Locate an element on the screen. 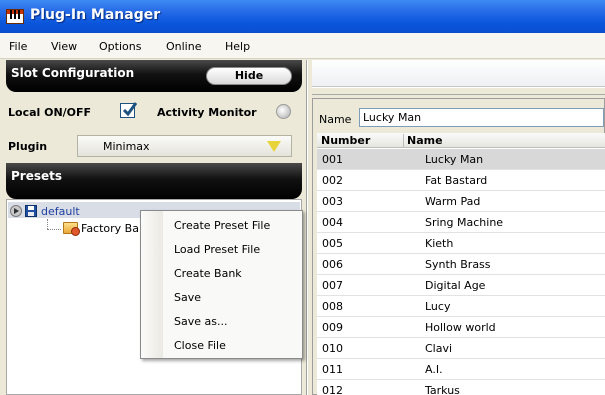 The height and width of the screenshot is (395, 605). menu-item-close-file: Close File is located at coordinates (236, 346).